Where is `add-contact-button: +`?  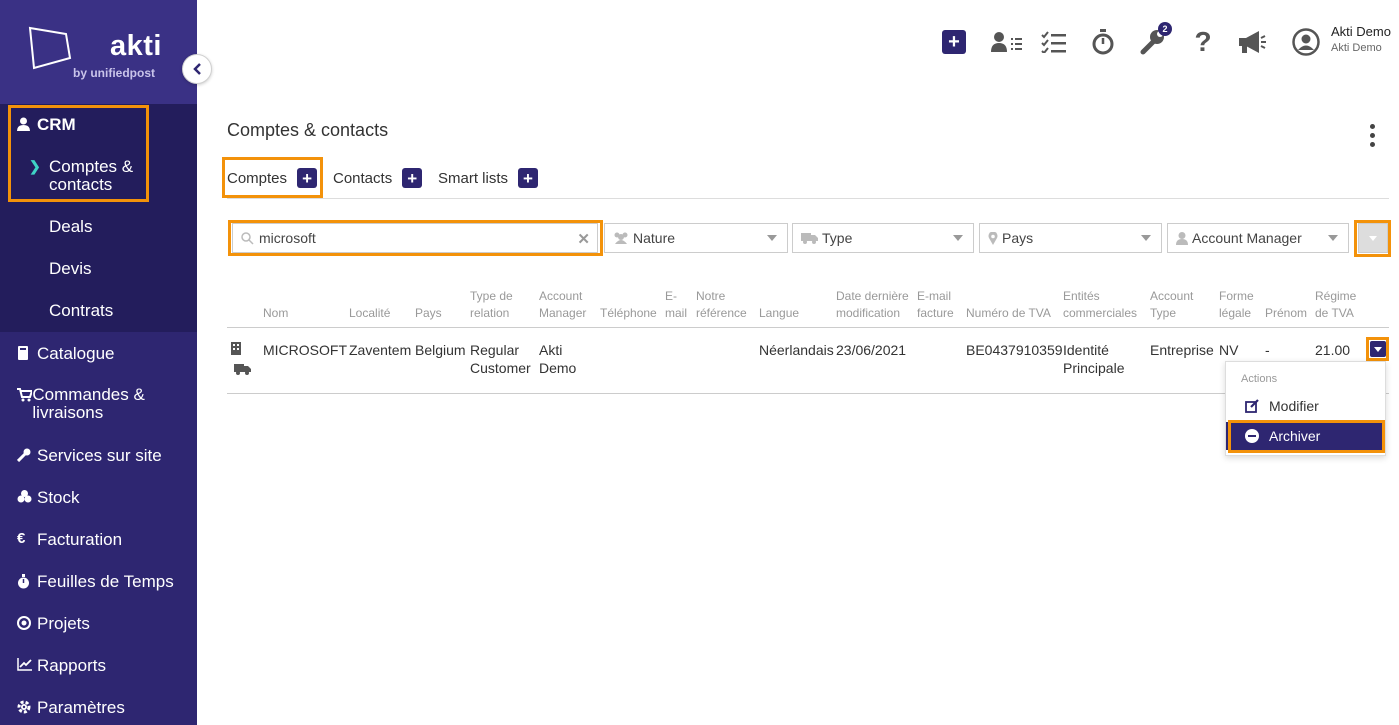 add-contact-button: + is located at coordinates (412, 178).